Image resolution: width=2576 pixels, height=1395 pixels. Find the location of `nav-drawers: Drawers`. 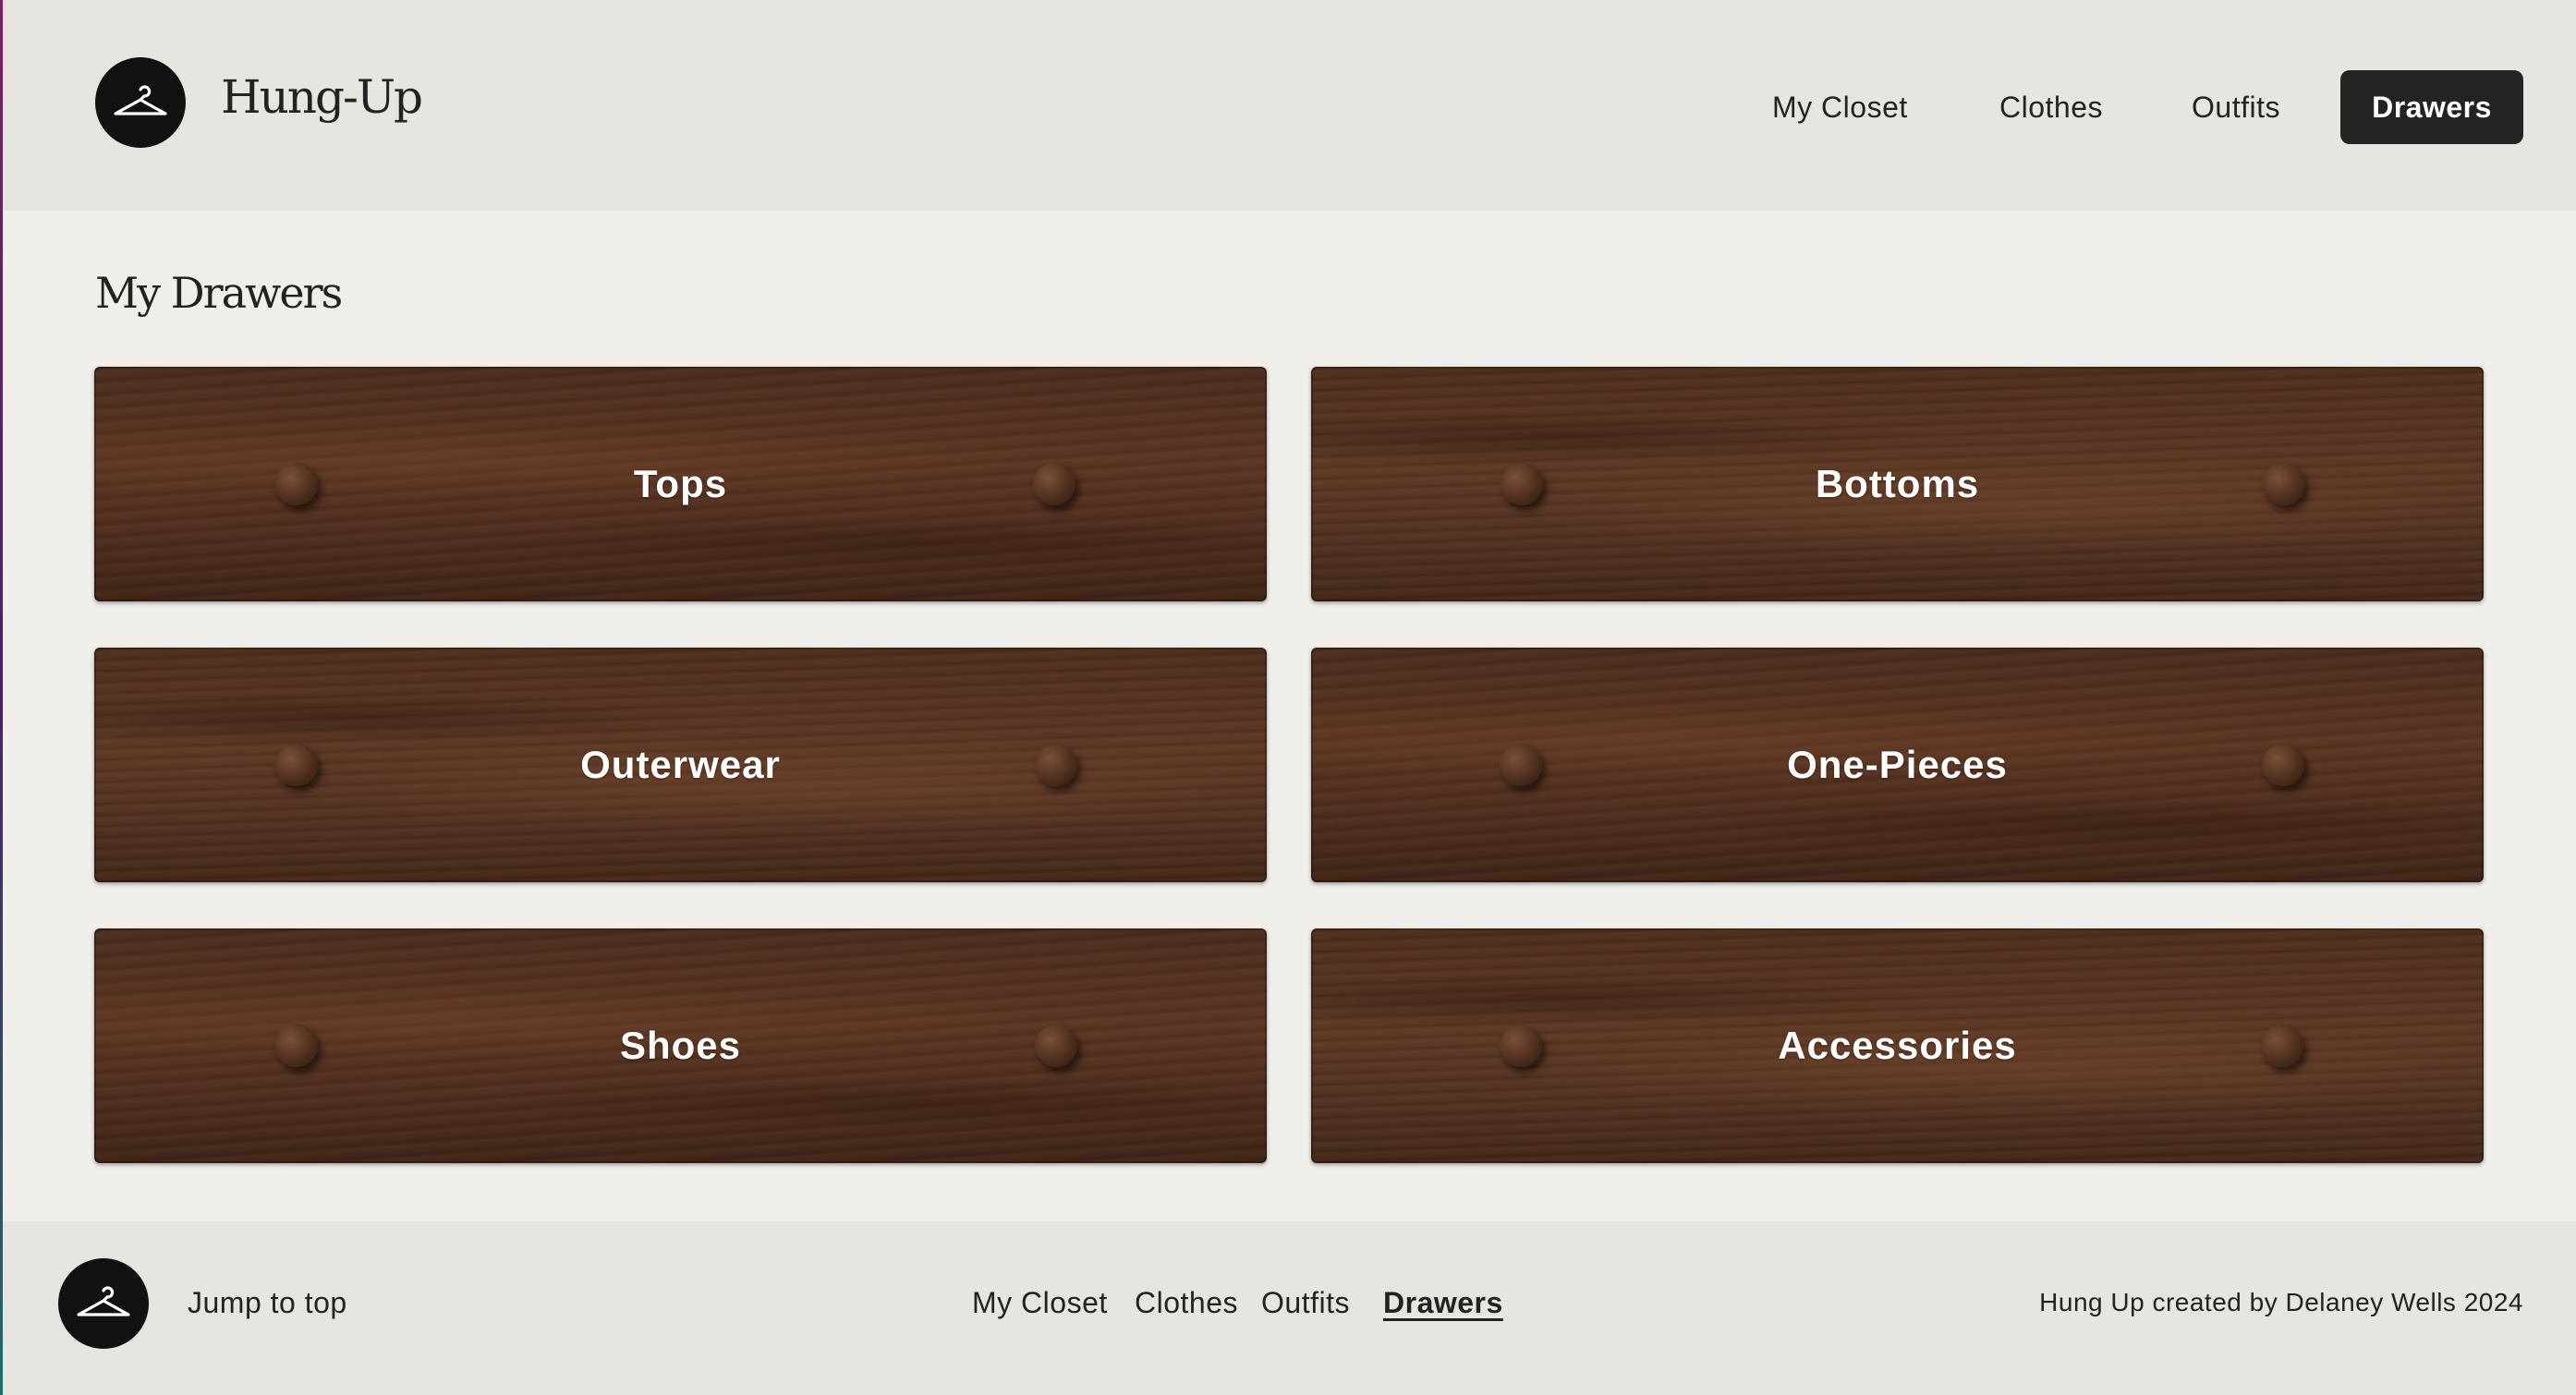

nav-drawers: Drawers is located at coordinates (2431, 107).